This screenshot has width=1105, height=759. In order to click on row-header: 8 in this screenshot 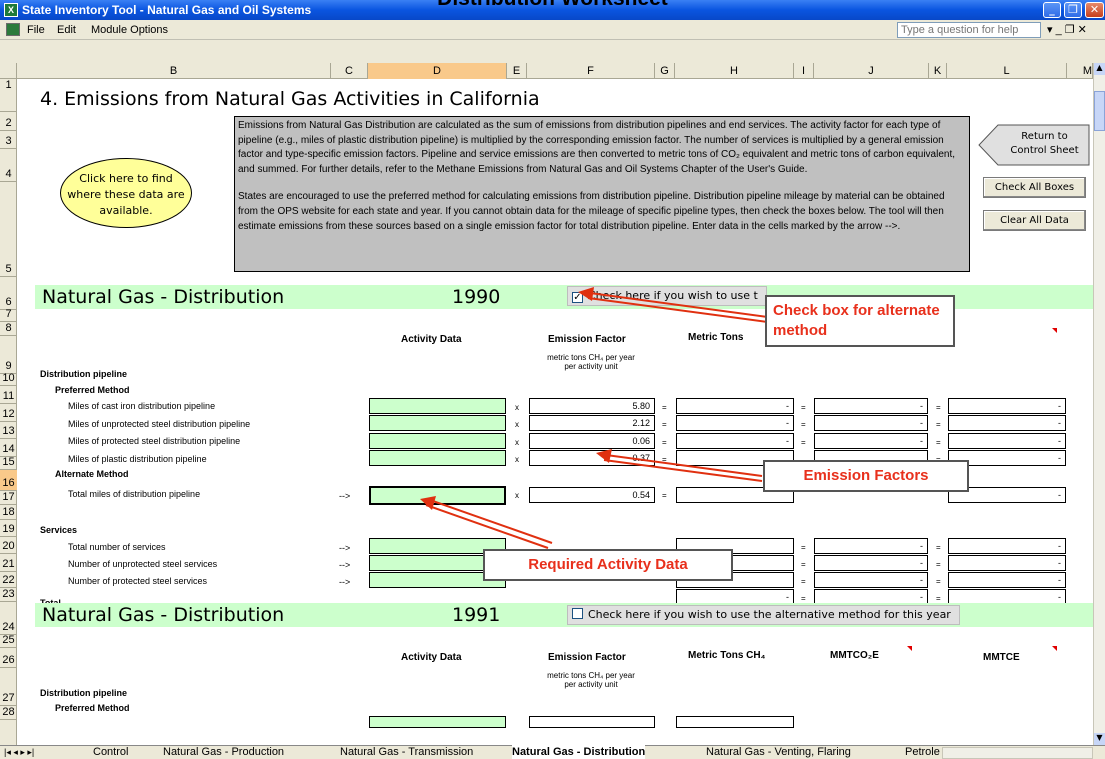, I will do `click(8, 329)`.